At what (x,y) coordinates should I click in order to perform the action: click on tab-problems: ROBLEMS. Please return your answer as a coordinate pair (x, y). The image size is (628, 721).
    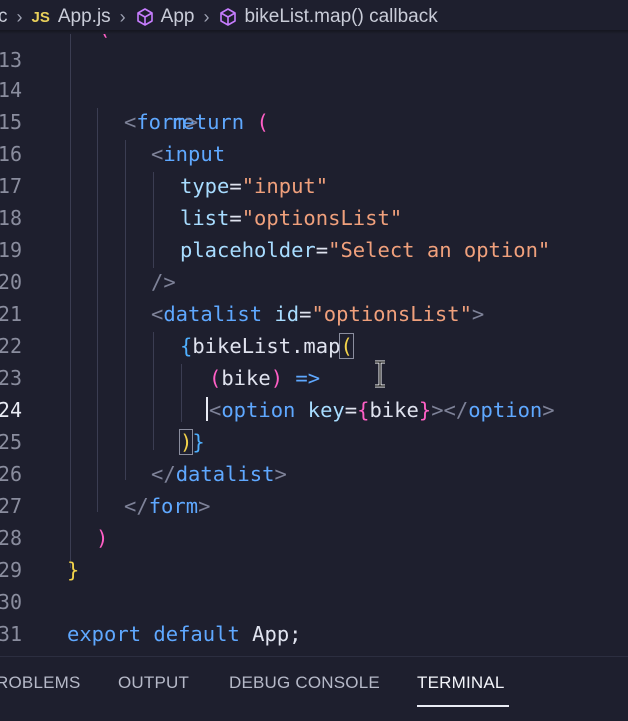
    Looking at the image, I should click on (40, 683).